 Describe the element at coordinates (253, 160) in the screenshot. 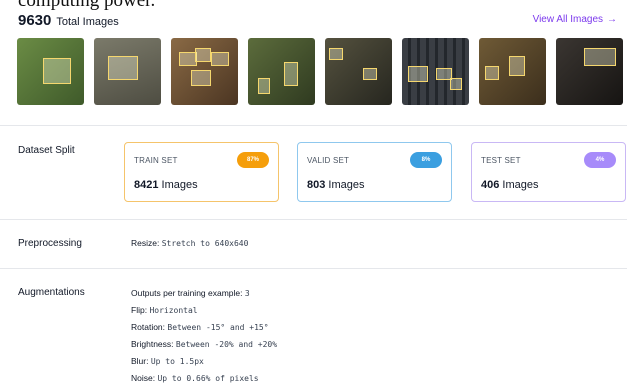

I see `train-set-badge: 87%` at that location.